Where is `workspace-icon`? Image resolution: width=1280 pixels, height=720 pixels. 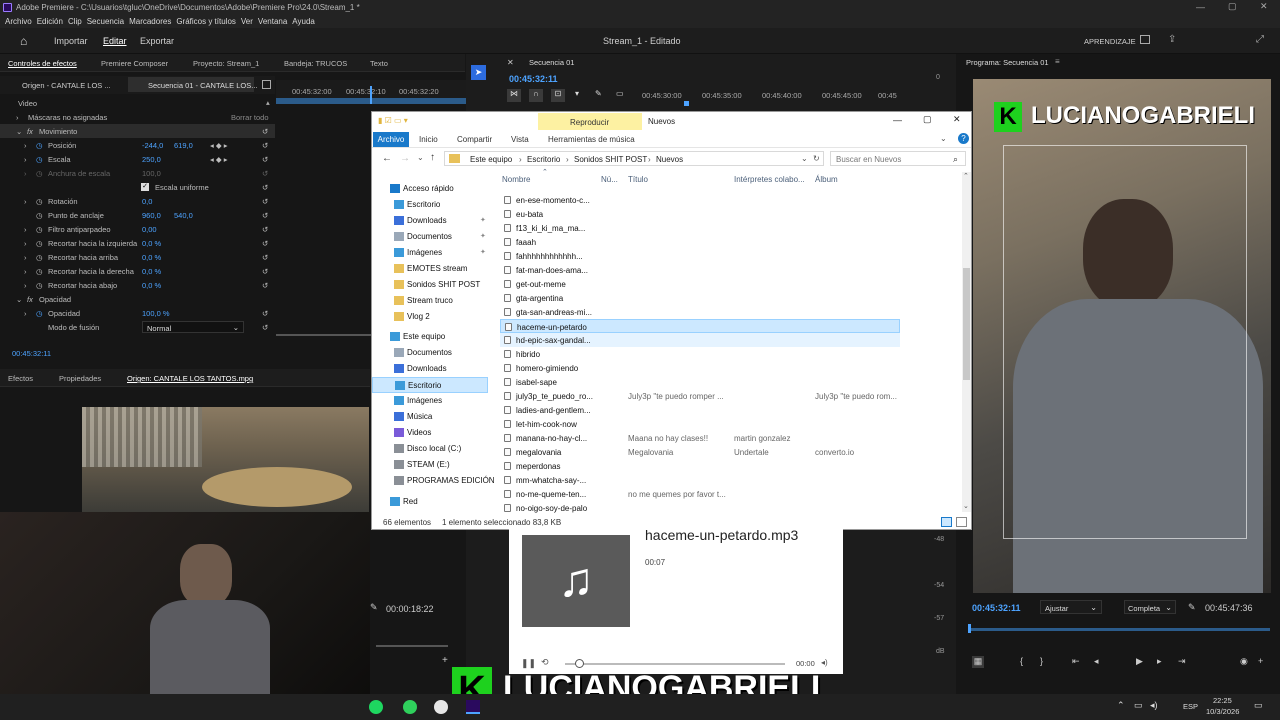 workspace-icon is located at coordinates (1145, 39).